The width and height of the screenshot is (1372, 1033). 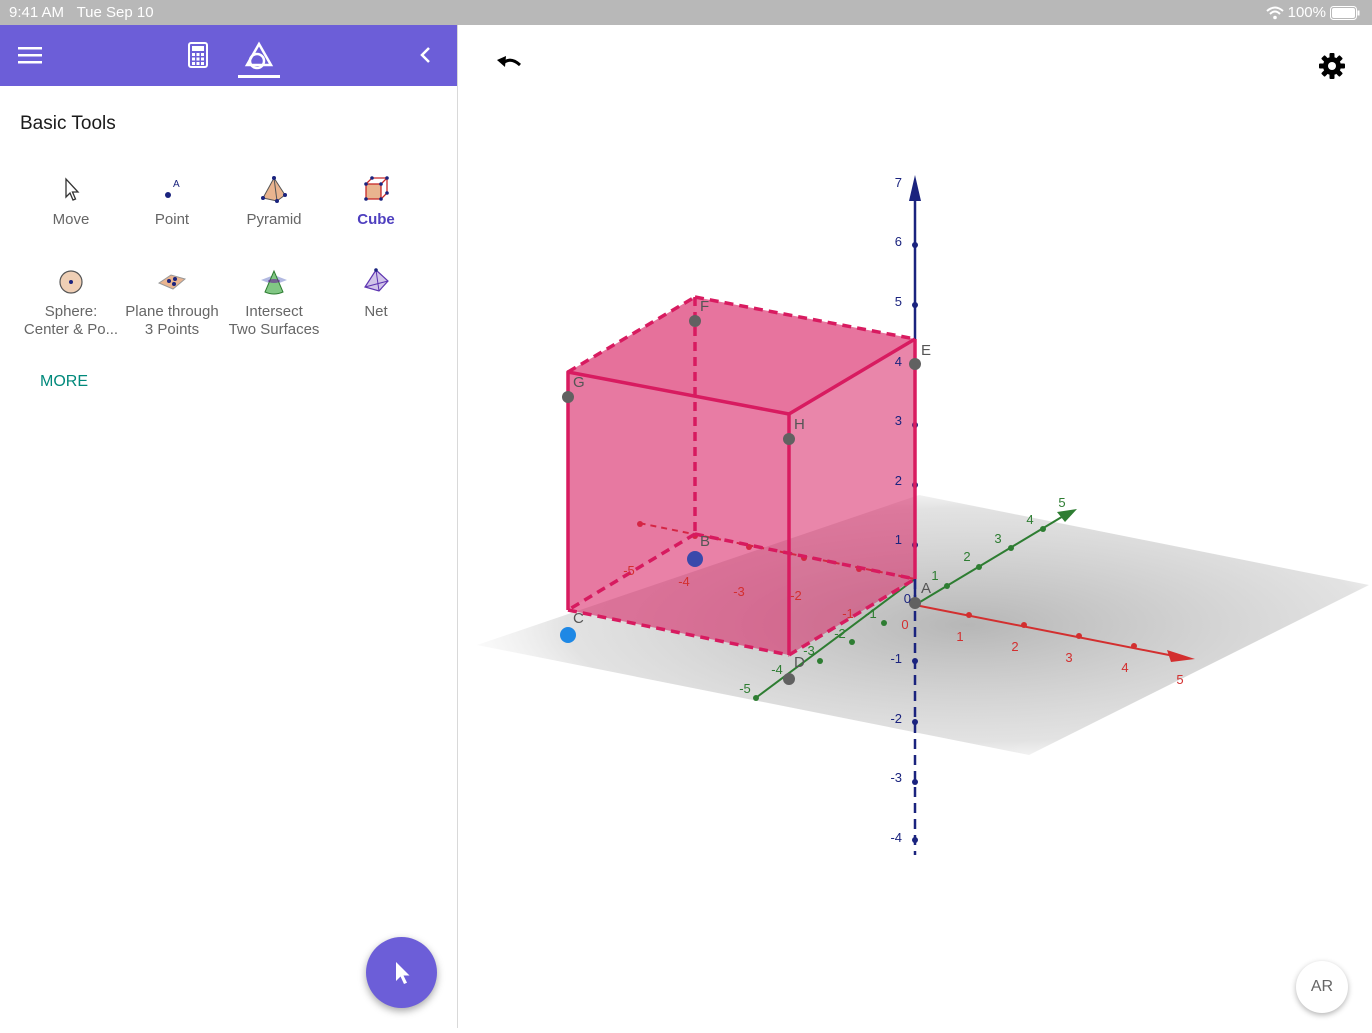 What do you see at coordinates (1067, 515) in the screenshot?
I see `y-axis-arrow` at bounding box center [1067, 515].